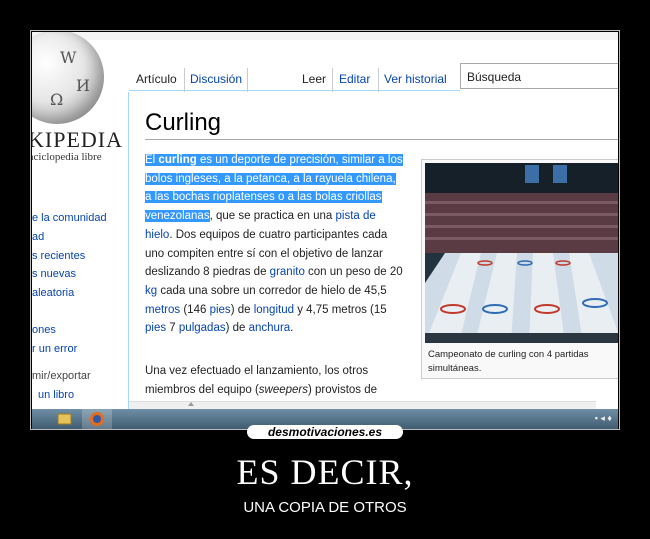 This screenshot has width=650, height=539. I want to click on link-anchura: anchura, so click(270, 328).